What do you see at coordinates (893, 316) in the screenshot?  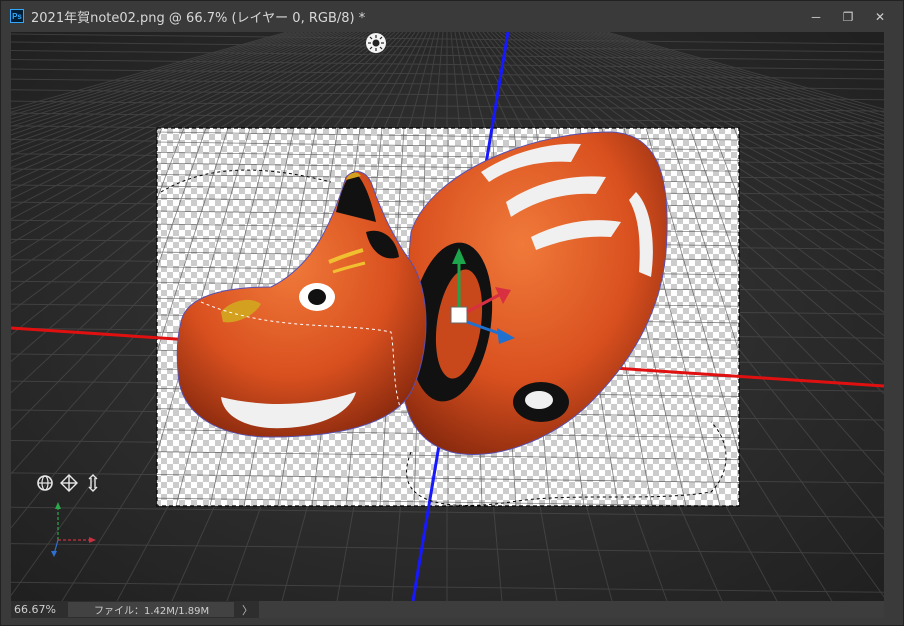 I see `vertical-scrollbar` at bounding box center [893, 316].